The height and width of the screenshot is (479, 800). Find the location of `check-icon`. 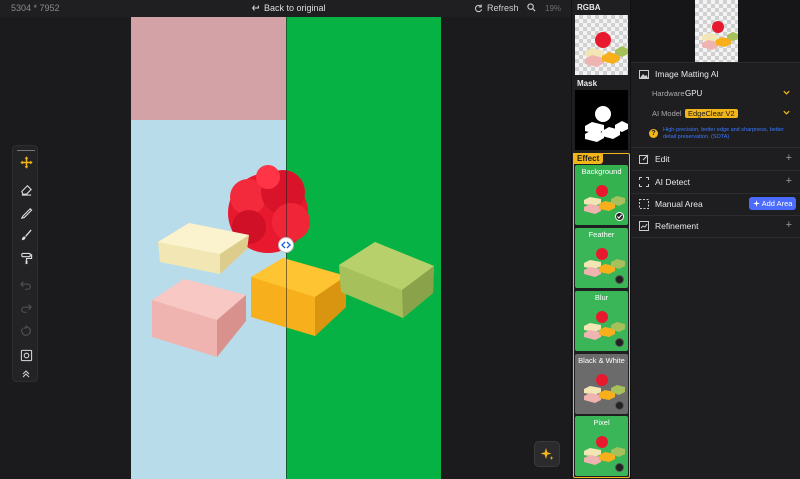

check-icon is located at coordinates (619, 216).